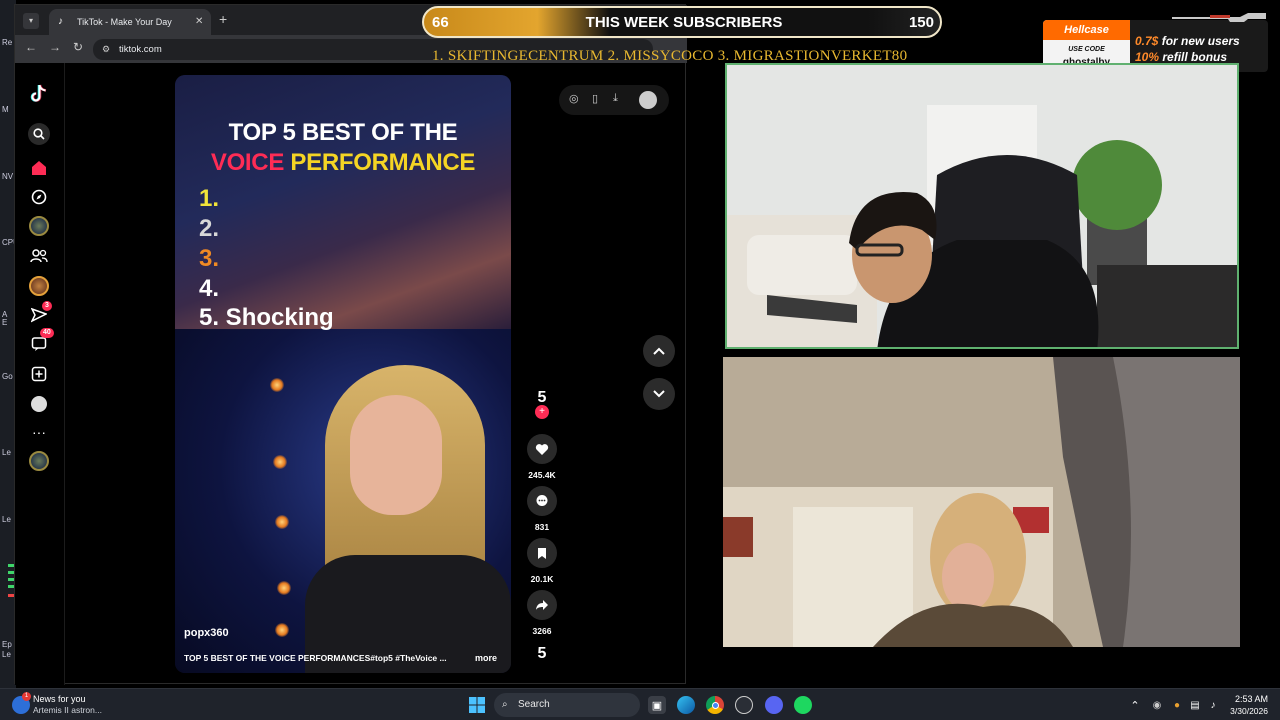 The height and width of the screenshot is (720, 1280). What do you see at coordinates (542, 653) in the screenshot?
I see `bottom-count: 5` at bounding box center [542, 653].